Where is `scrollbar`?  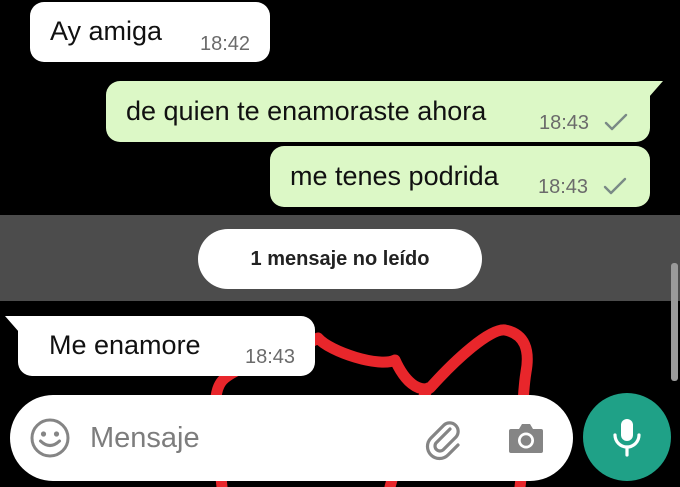
scrollbar is located at coordinates (674, 322).